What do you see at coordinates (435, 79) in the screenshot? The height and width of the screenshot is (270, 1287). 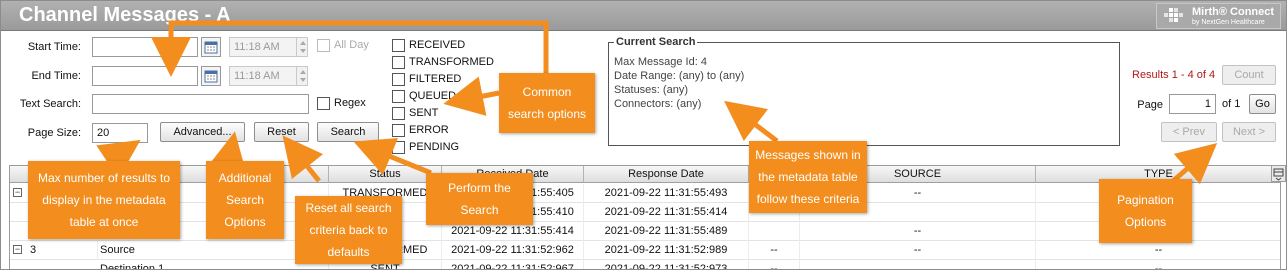 I see `status-label-filtered: FILTERED` at bounding box center [435, 79].